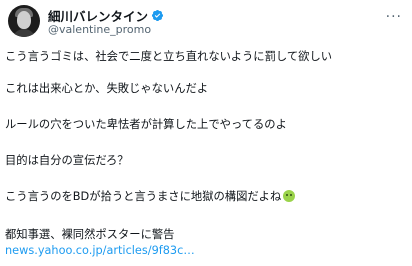 Image resolution: width=412 pixels, height=266 pixels. I want to click on tweet-line: 目的は自分の宣伝だろ？, so click(67, 160).